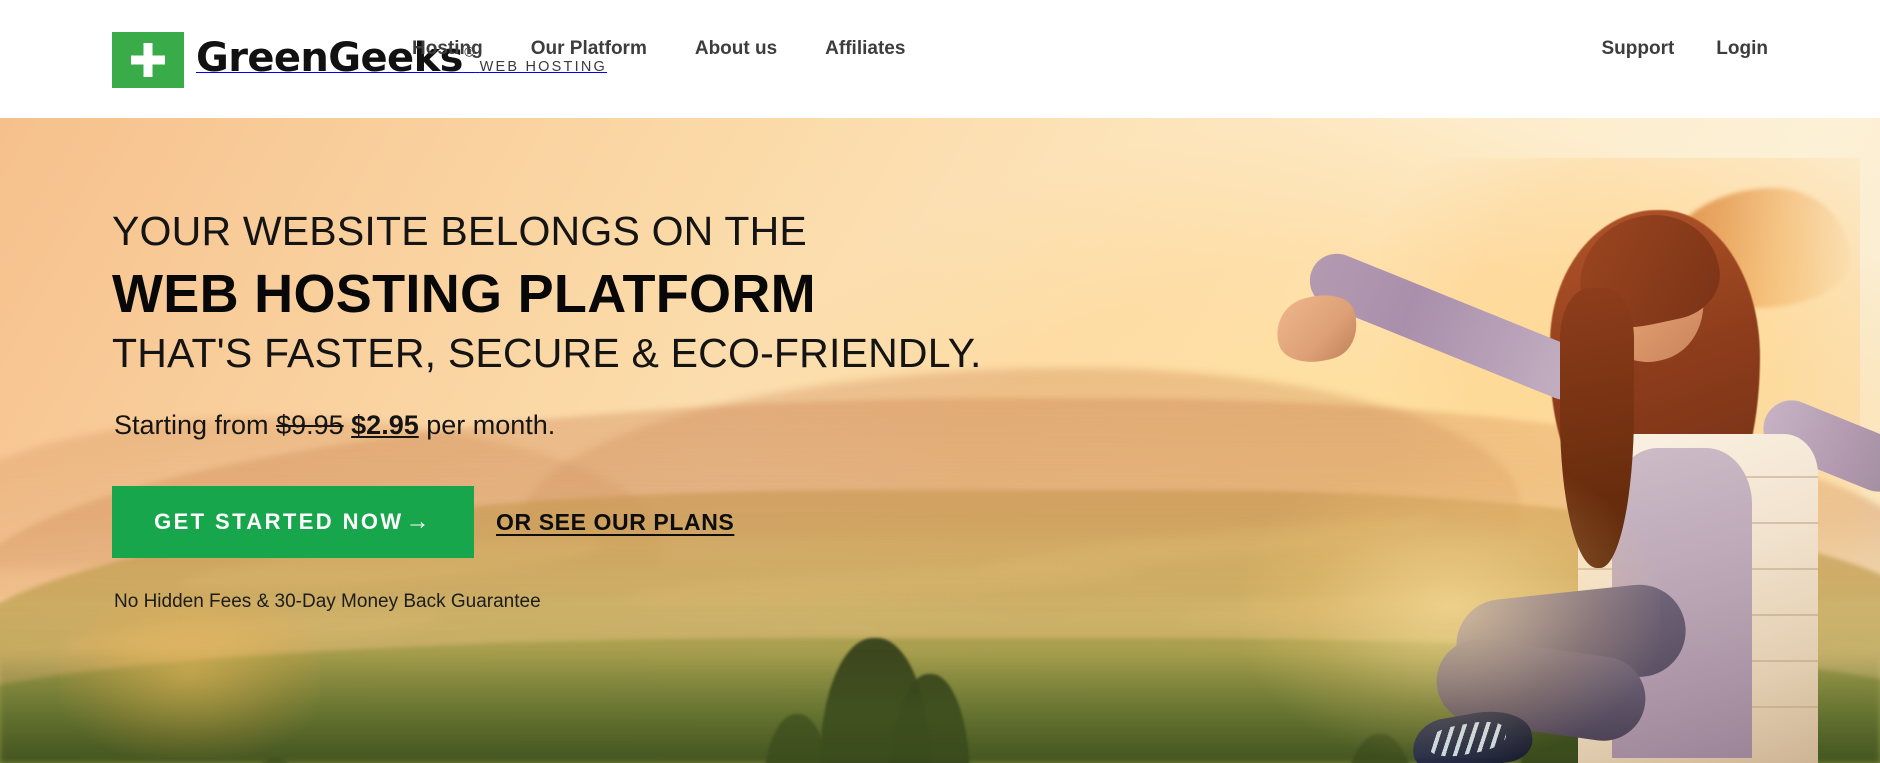  Describe the element at coordinates (1684, 49) in the screenshot. I see `secondary-navigation: Support Login` at that location.